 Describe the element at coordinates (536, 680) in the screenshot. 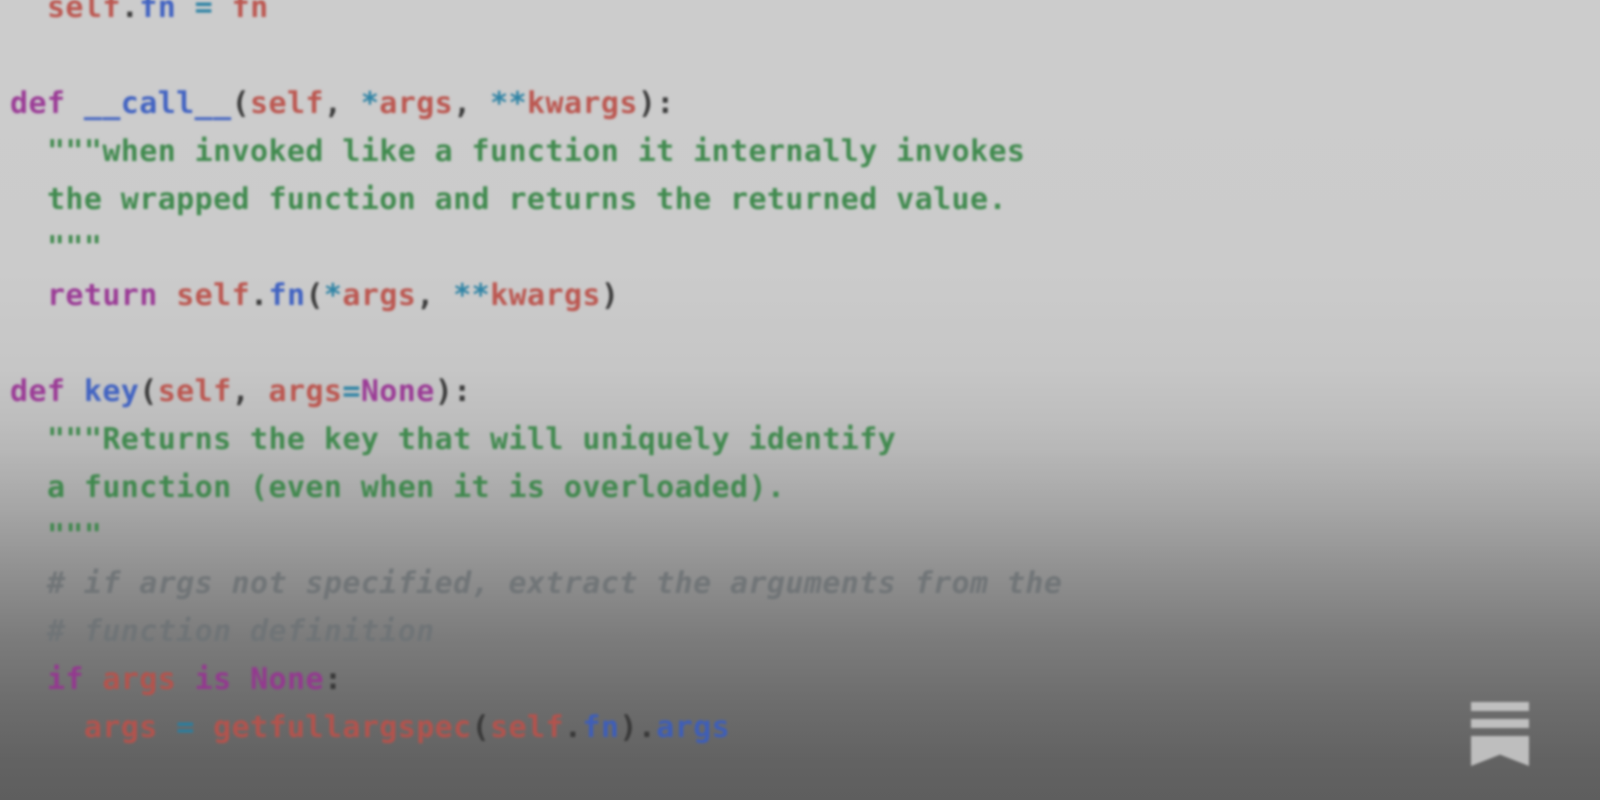

I see `code-line: if args is None:` at that location.